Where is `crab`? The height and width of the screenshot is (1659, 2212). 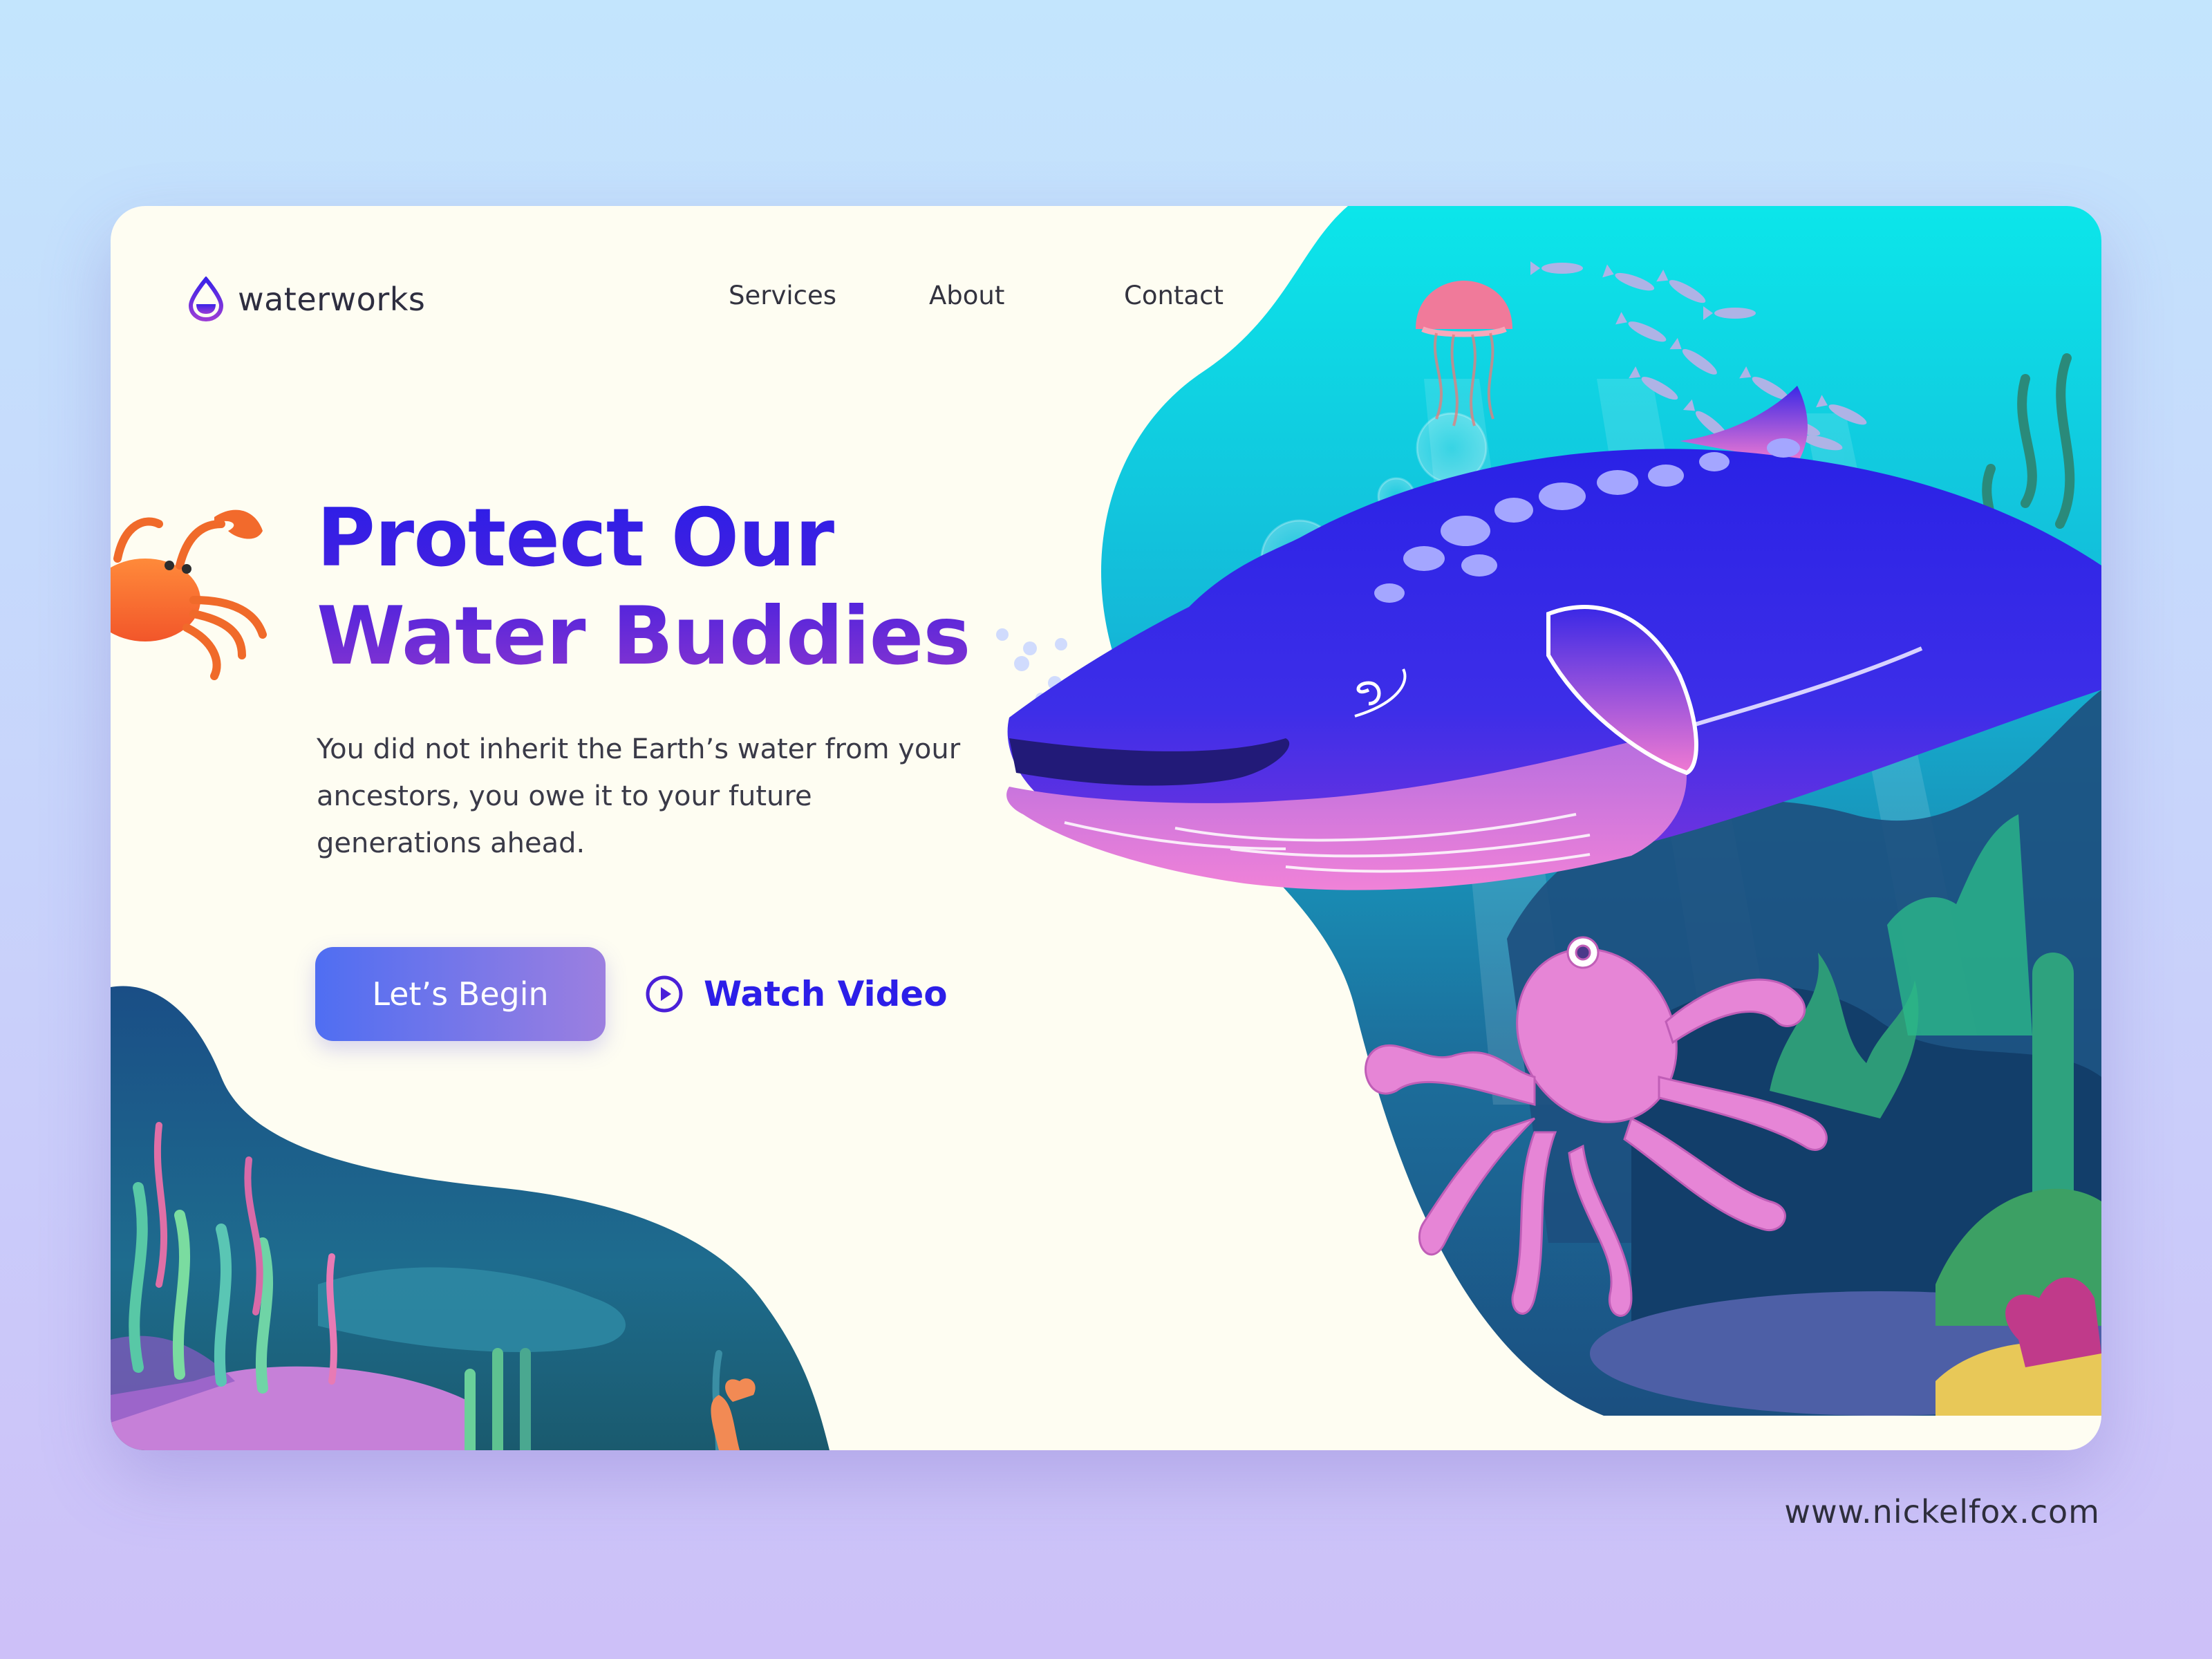 crab is located at coordinates (189, 595).